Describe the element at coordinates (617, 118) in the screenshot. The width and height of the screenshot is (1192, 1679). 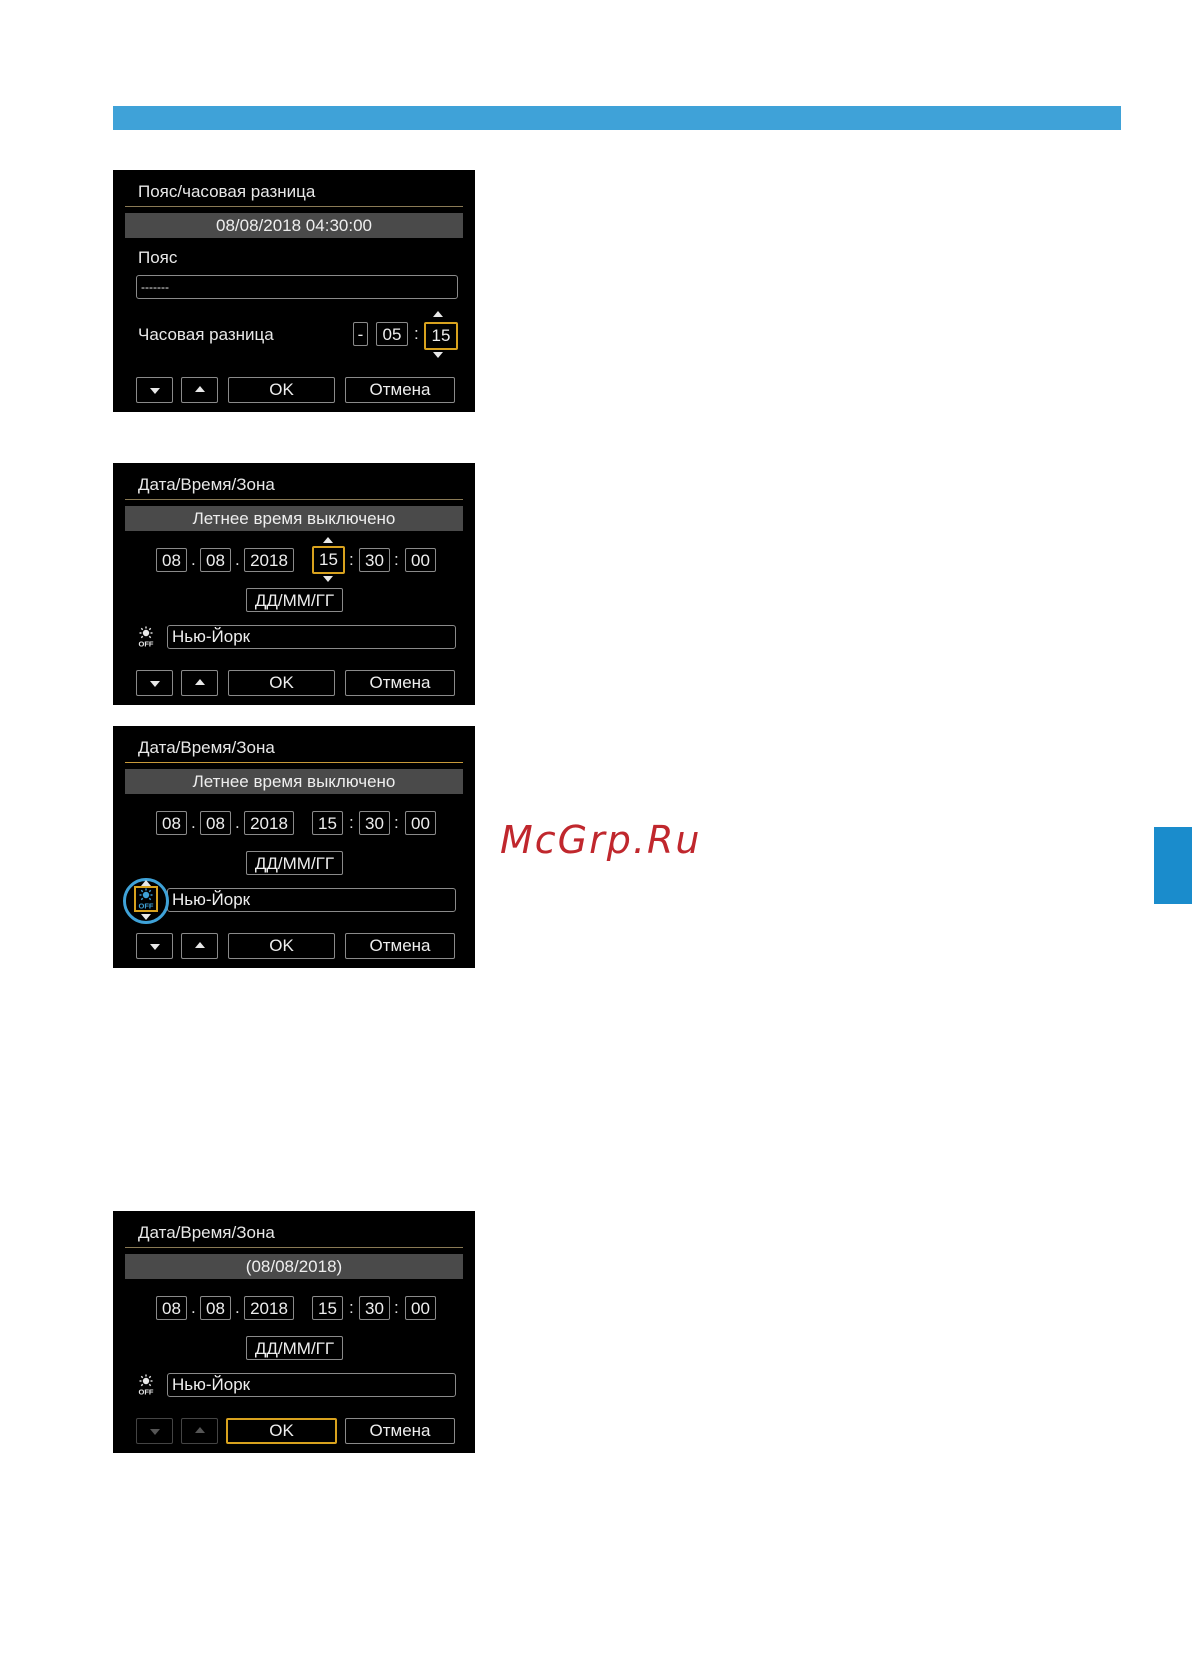
I see `section-header-bar` at that location.